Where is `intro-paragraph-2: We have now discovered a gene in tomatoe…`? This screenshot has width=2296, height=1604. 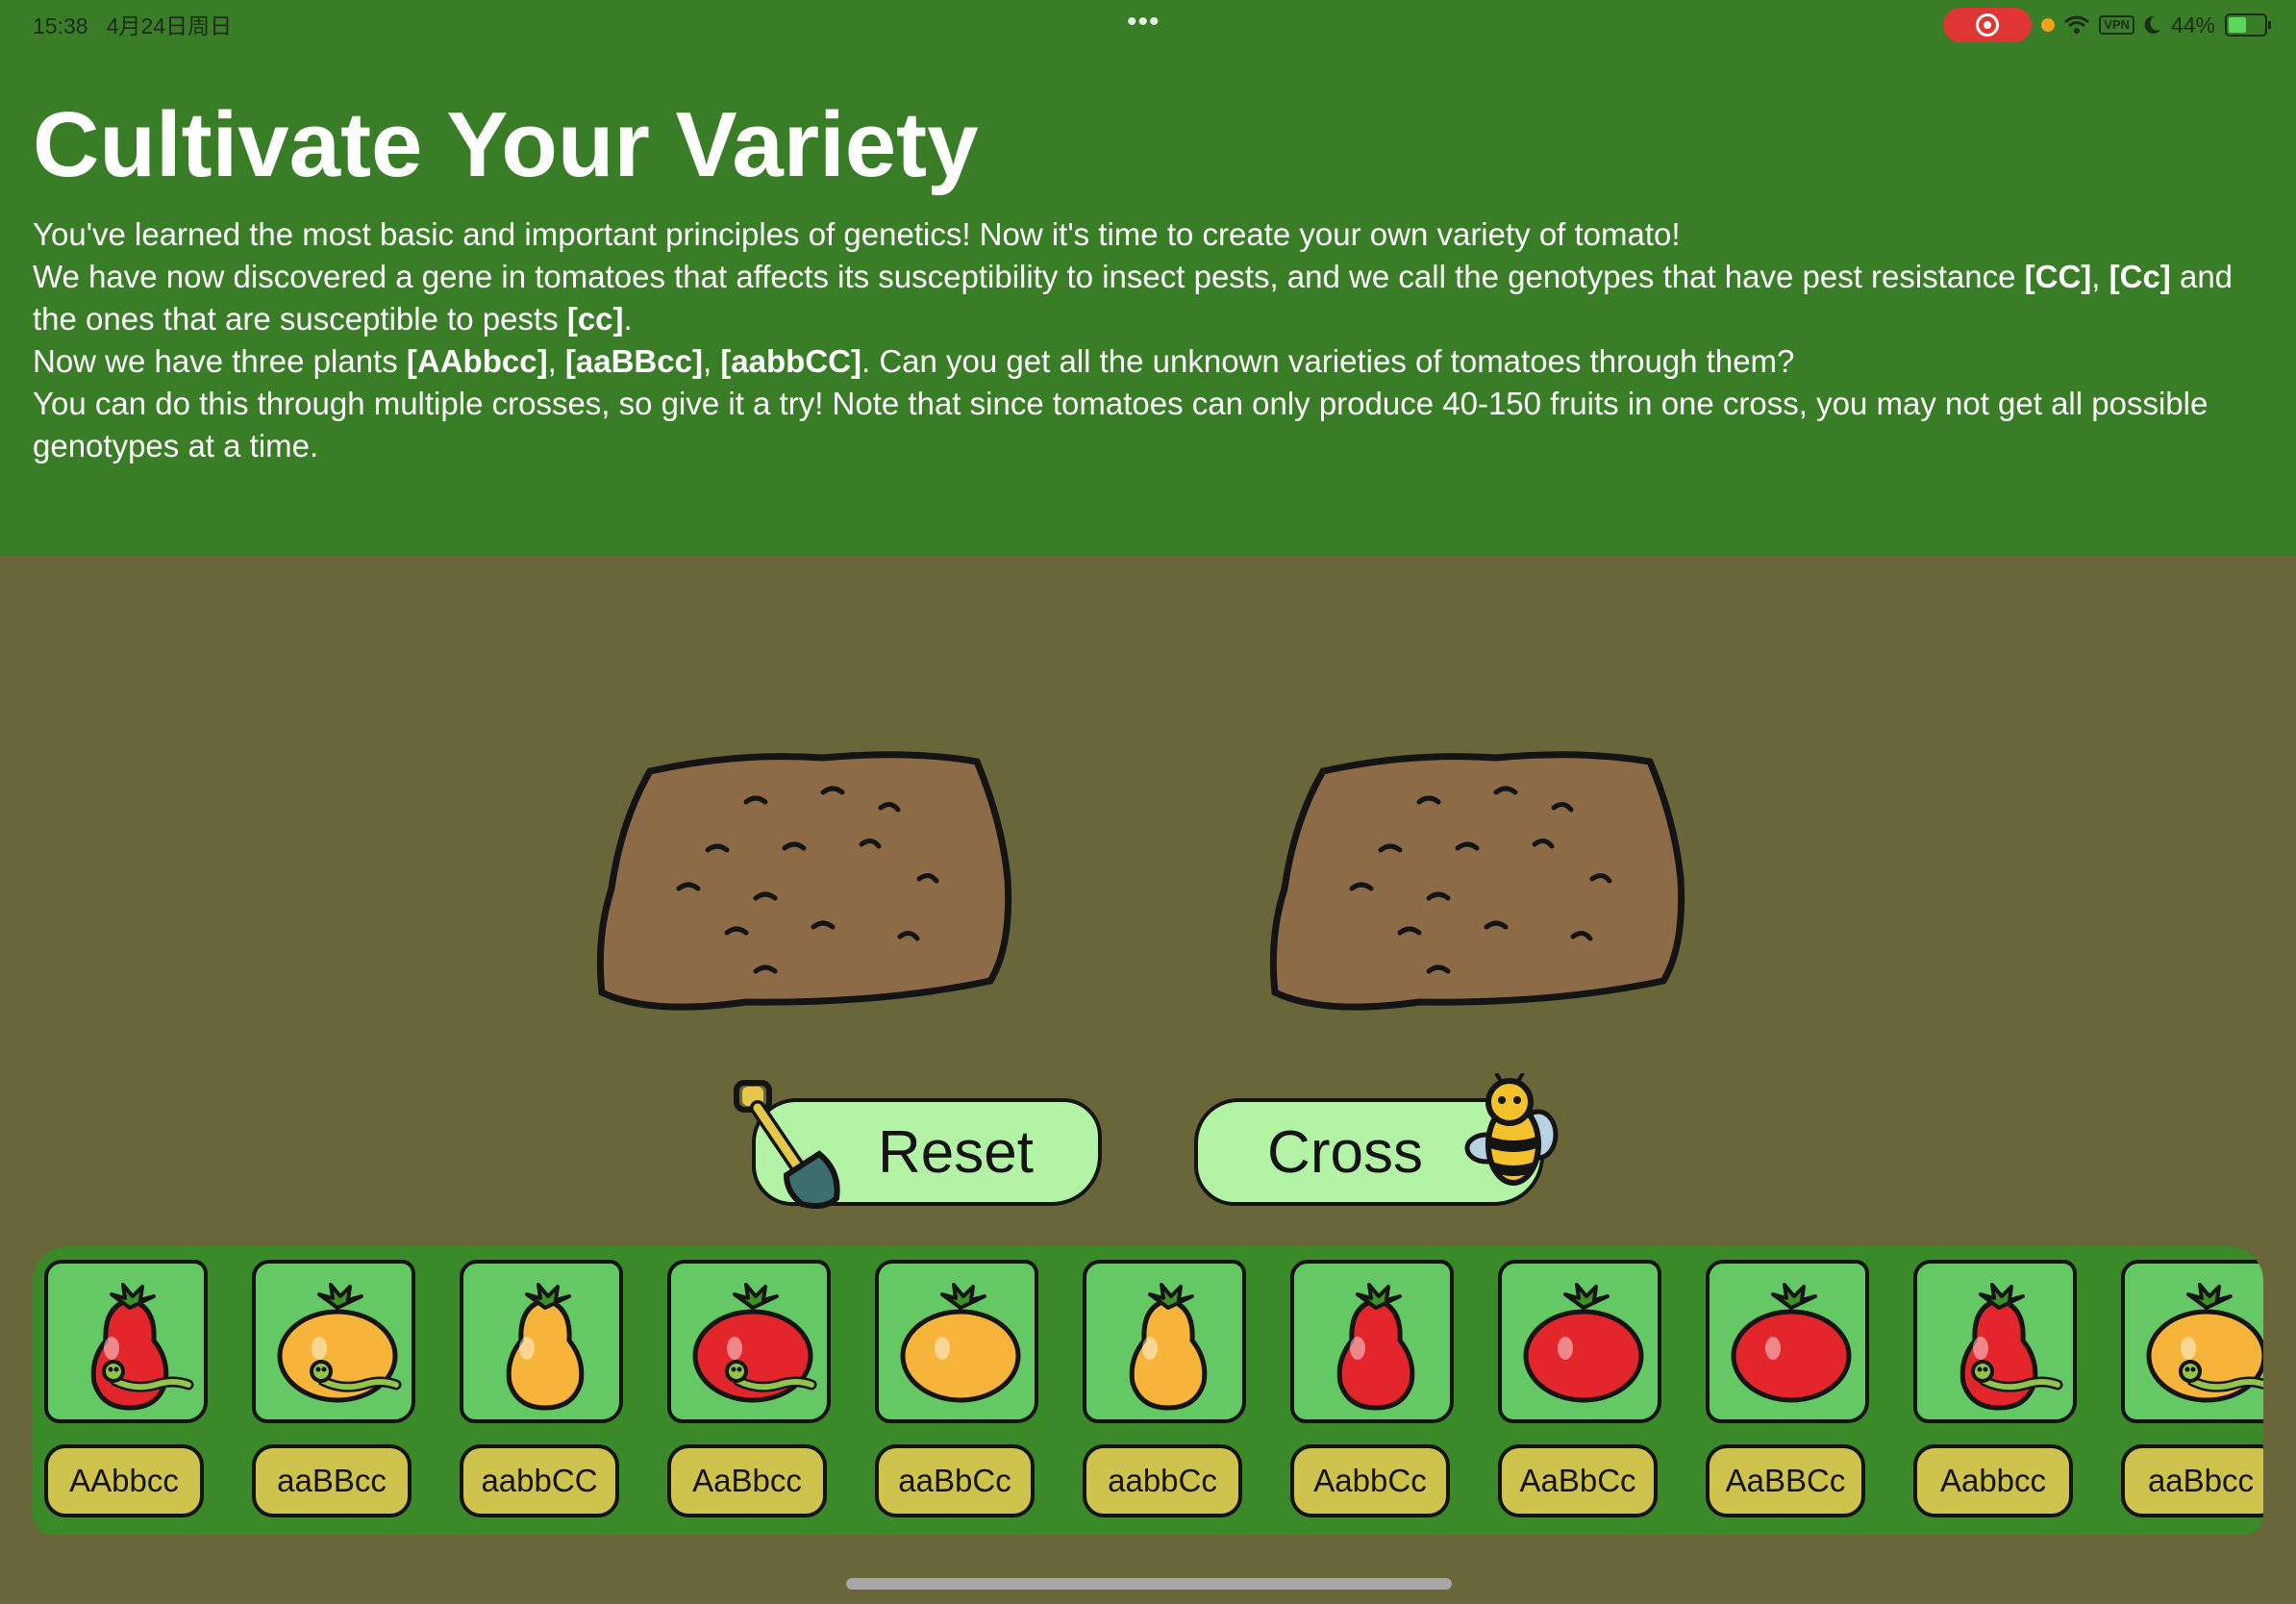 intro-paragraph-2: We have now discovered a gene in tomatoe… is located at coordinates (1133, 298).